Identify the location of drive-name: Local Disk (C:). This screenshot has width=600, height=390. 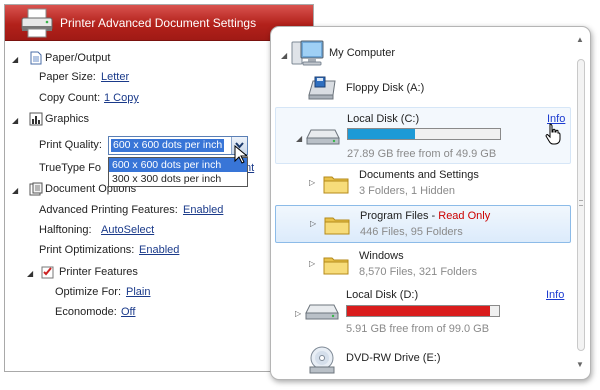
(383, 119).